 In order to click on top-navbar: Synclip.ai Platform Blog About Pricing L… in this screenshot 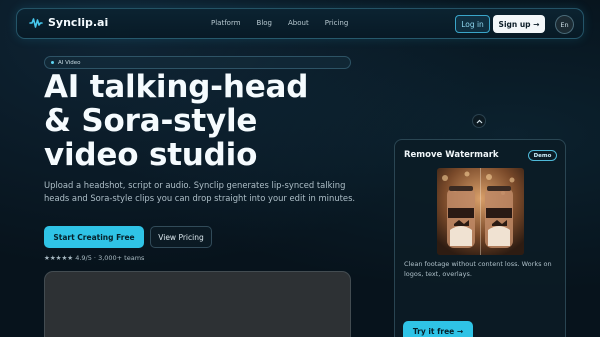, I will do `click(300, 23)`.